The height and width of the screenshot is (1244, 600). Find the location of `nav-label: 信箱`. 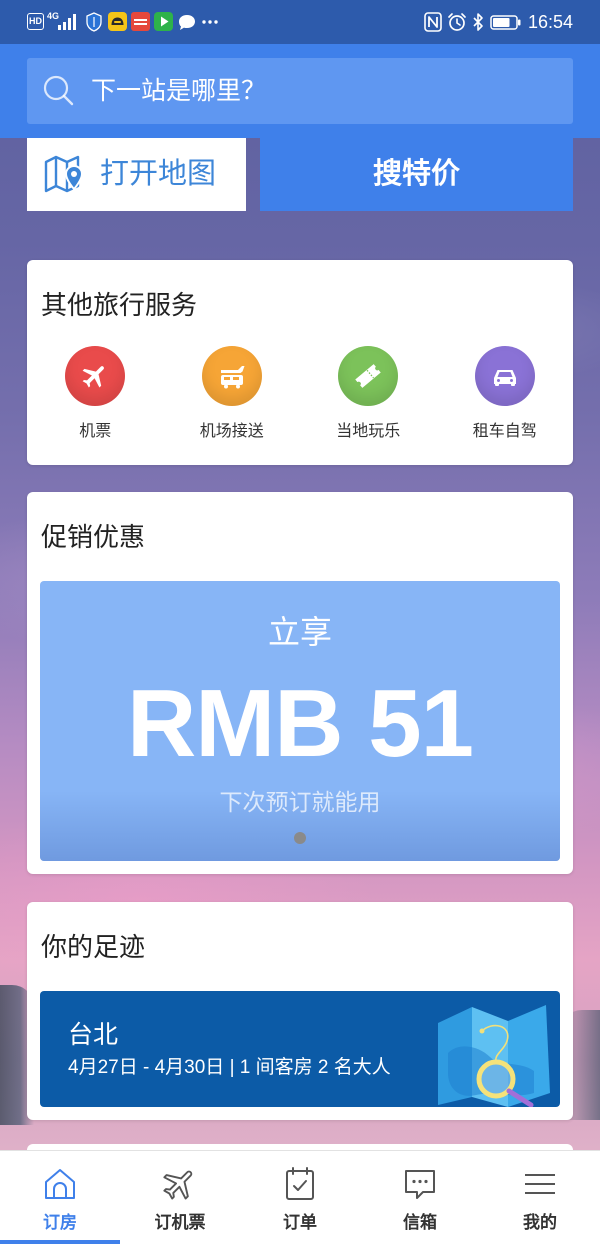

nav-label: 信箱 is located at coordinates (420, 1222).